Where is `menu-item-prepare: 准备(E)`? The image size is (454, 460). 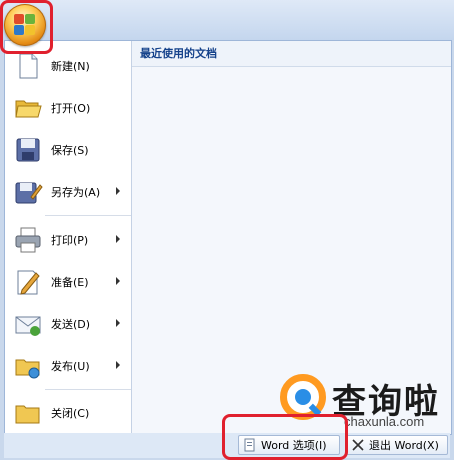
menu-item-prepare: 准备(E) is located at coordinates (68, 282).